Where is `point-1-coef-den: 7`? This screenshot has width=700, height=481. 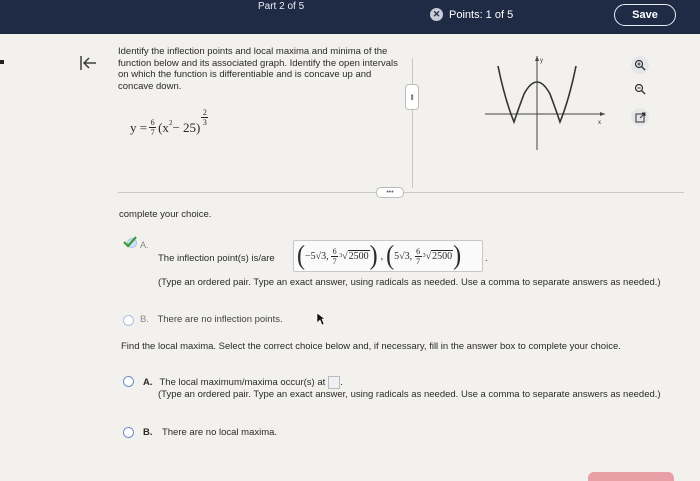 point-1-coef-den: 7 is located at coordinates (334, 261).